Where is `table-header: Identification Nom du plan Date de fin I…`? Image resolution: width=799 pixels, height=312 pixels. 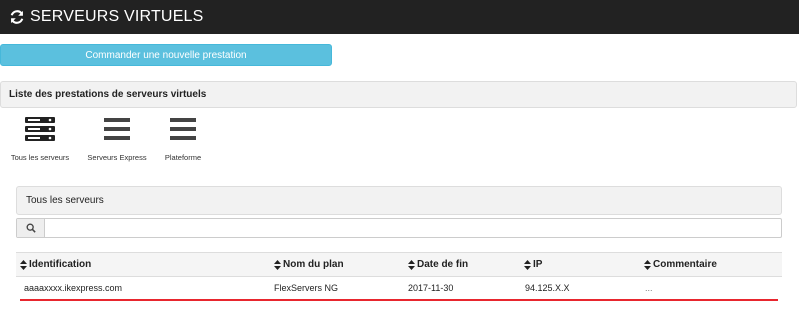 table-header: Identification Nom du plan Date de fin I… is located at coordinates (399, 264).